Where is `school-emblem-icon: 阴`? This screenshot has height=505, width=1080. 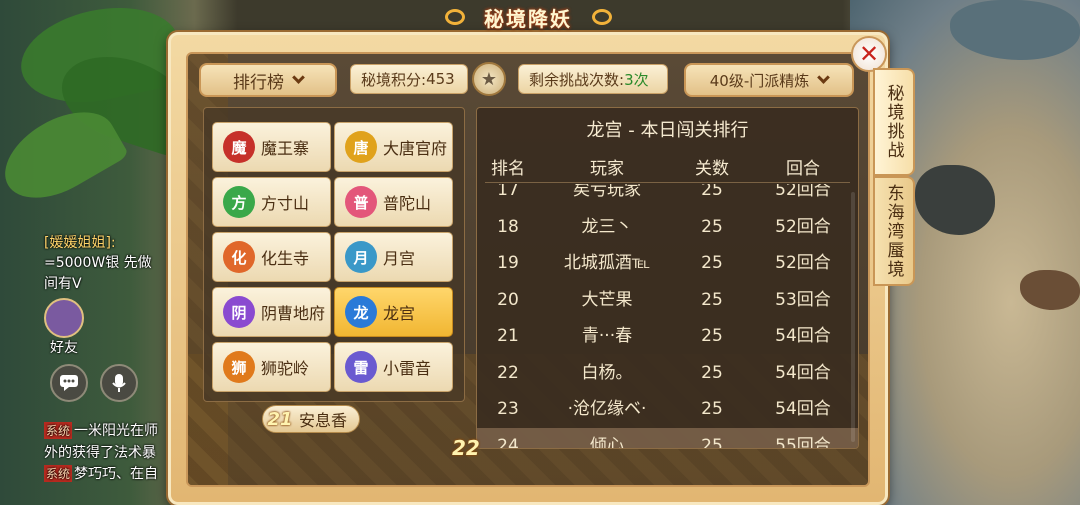
school-emblem-icon: 阴 is located at coordinates (239, 312).